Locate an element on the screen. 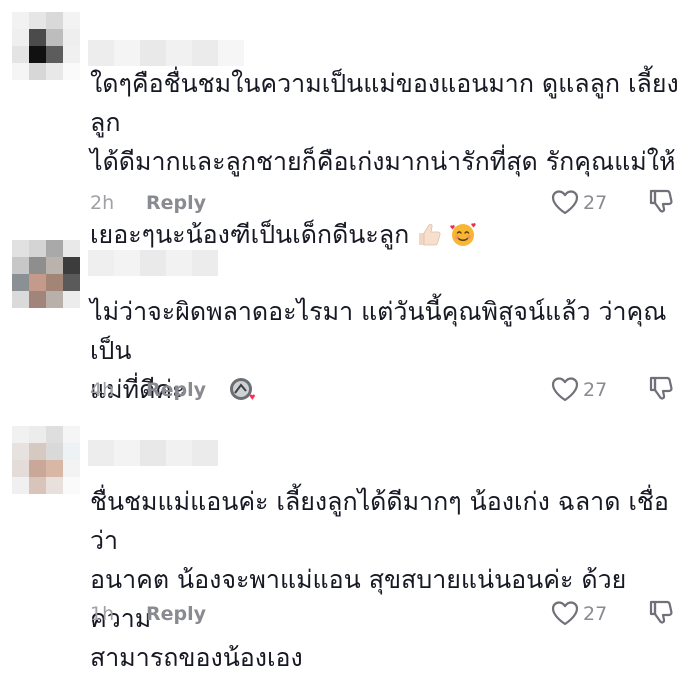 The width and height of the screenshot is (700, 677). timestamp: 2h is located at coordinates (102, 203).